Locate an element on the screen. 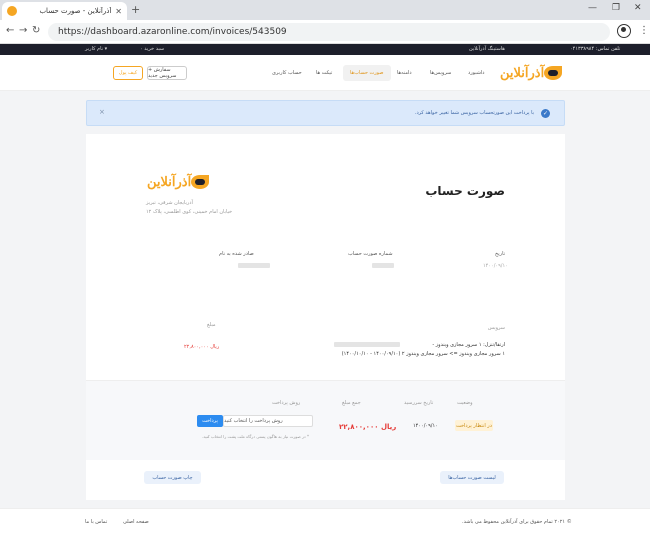  payment-method-label: روش پرداخت is located at coordinates (286, 403).